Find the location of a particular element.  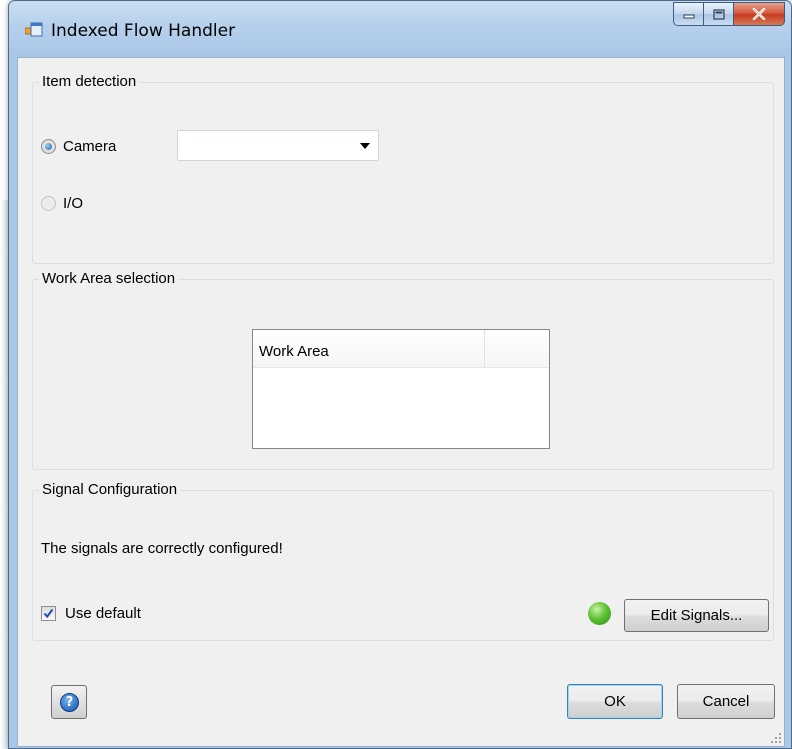

column-header-work-area: Work Area is located at coordinates (369, 349).